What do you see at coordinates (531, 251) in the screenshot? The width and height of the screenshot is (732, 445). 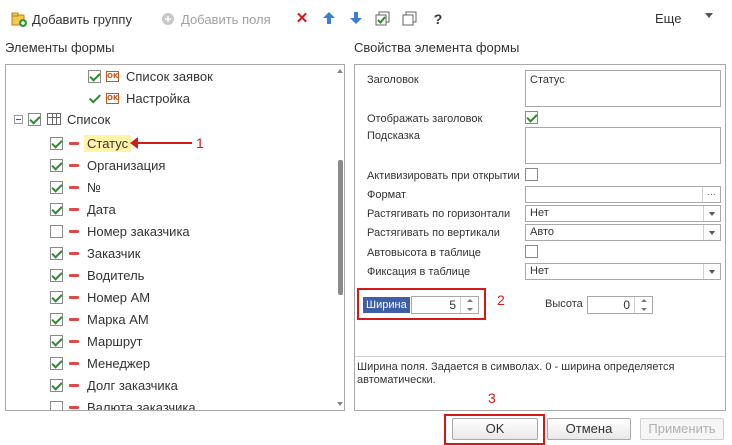 I see `autoheight-checkbox` at bounding box center [531, 251].